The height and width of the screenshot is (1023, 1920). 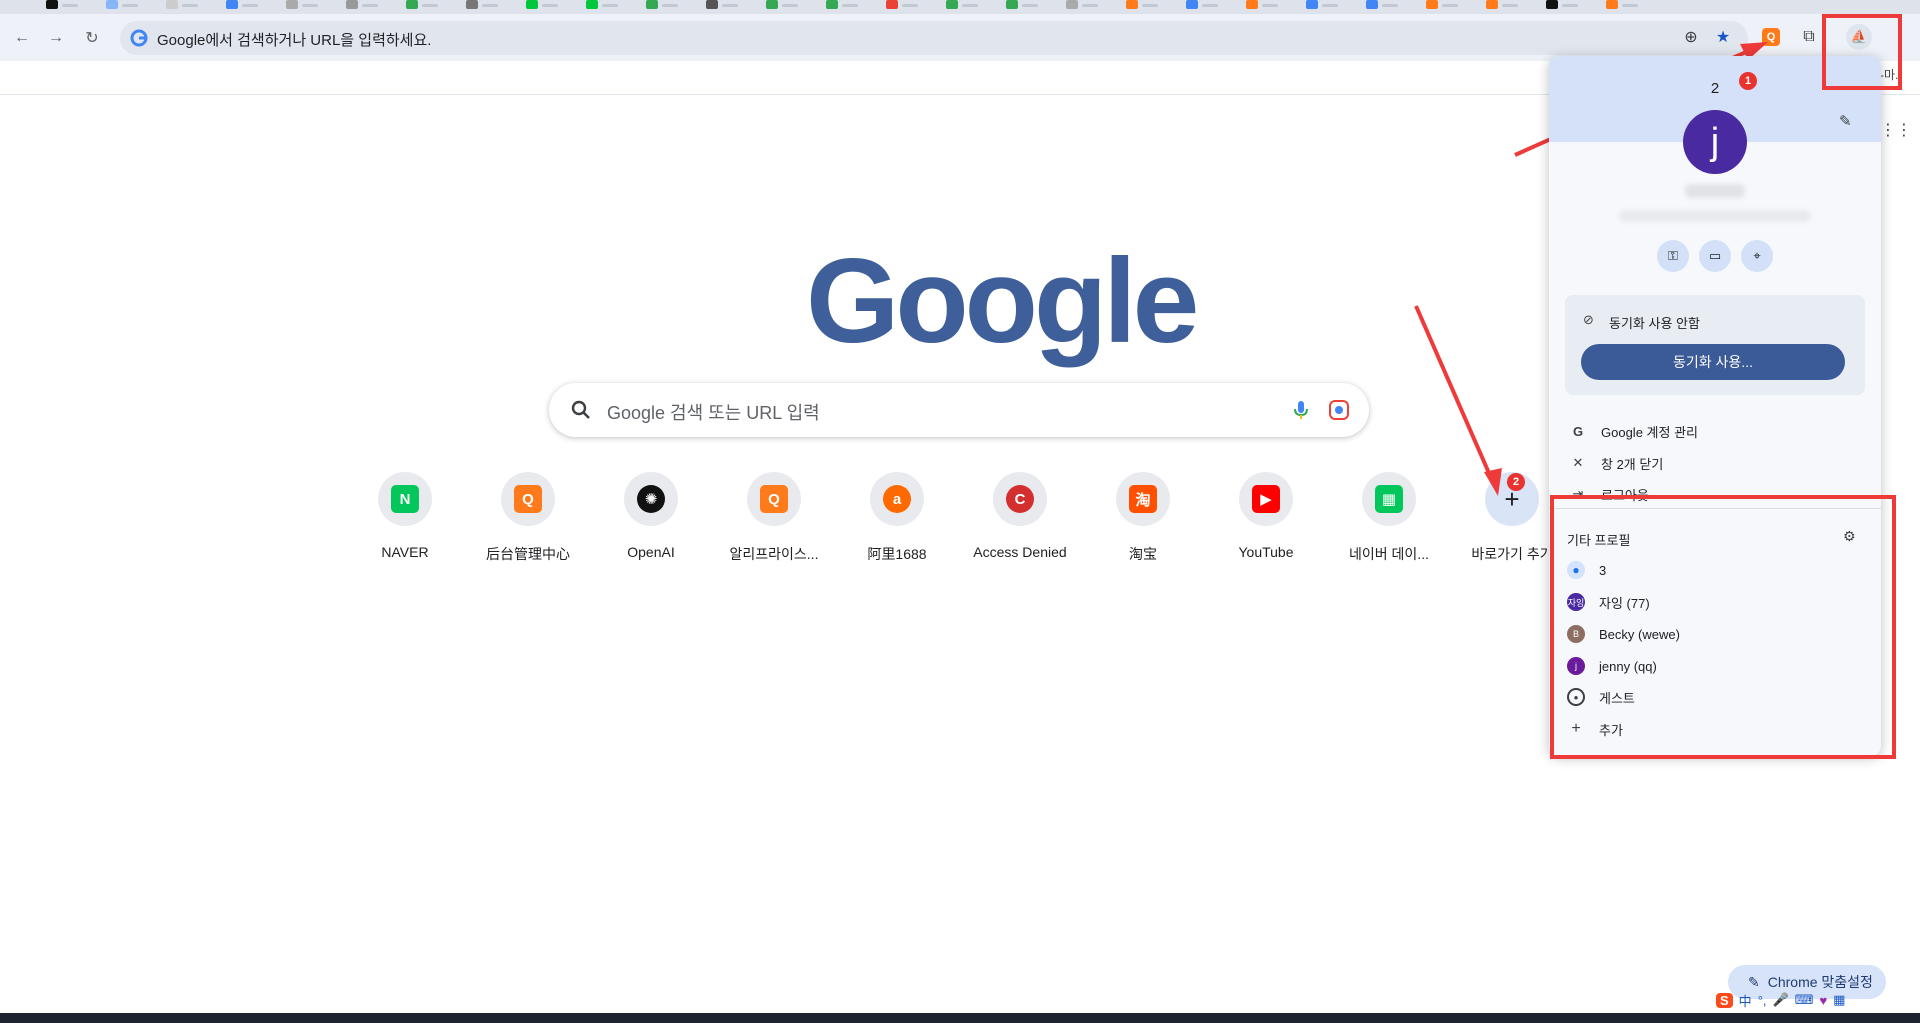 I want to click on arrow-left-icon: ←, so click(x=22, y=37).